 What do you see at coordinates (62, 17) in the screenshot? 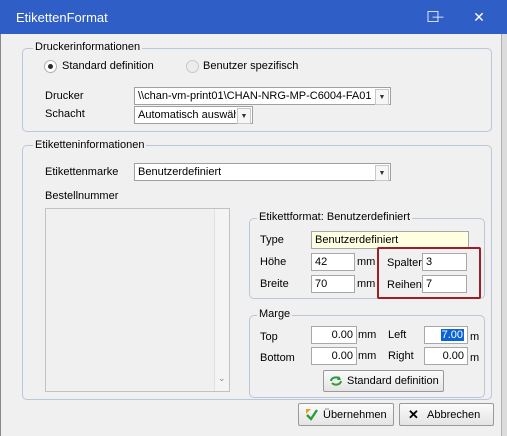
I see `window-title: EtikettenFormat` at bounding box center [62, 17].